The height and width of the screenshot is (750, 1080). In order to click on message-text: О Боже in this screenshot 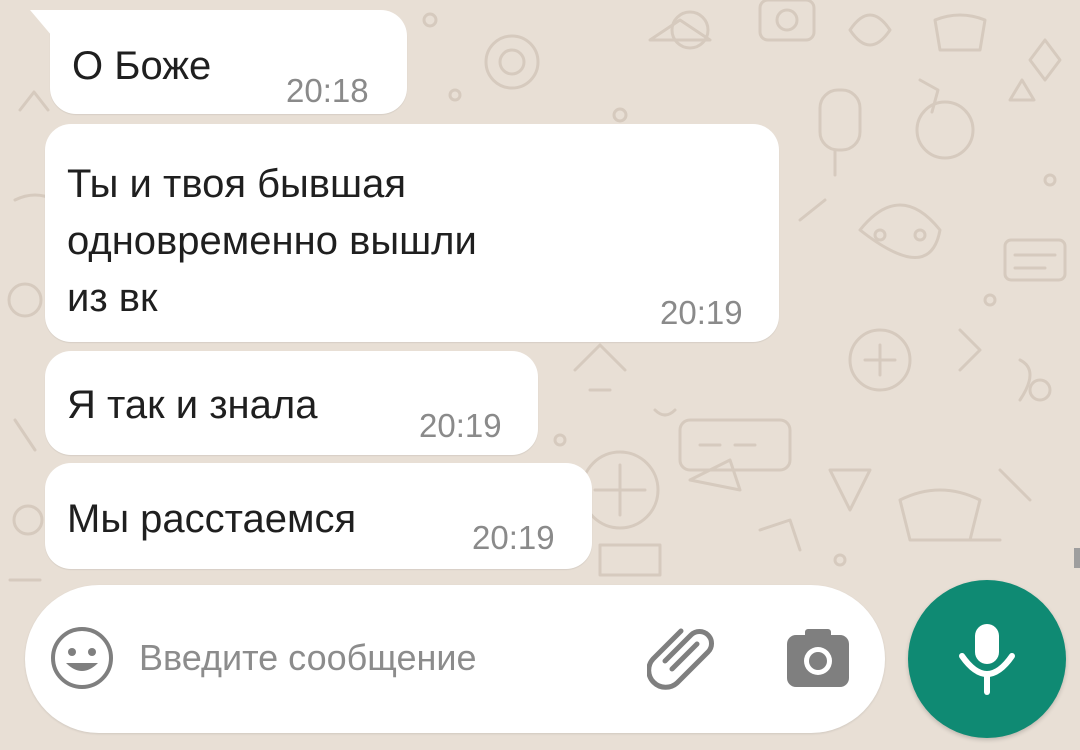, I will do `click(142, 66)`.